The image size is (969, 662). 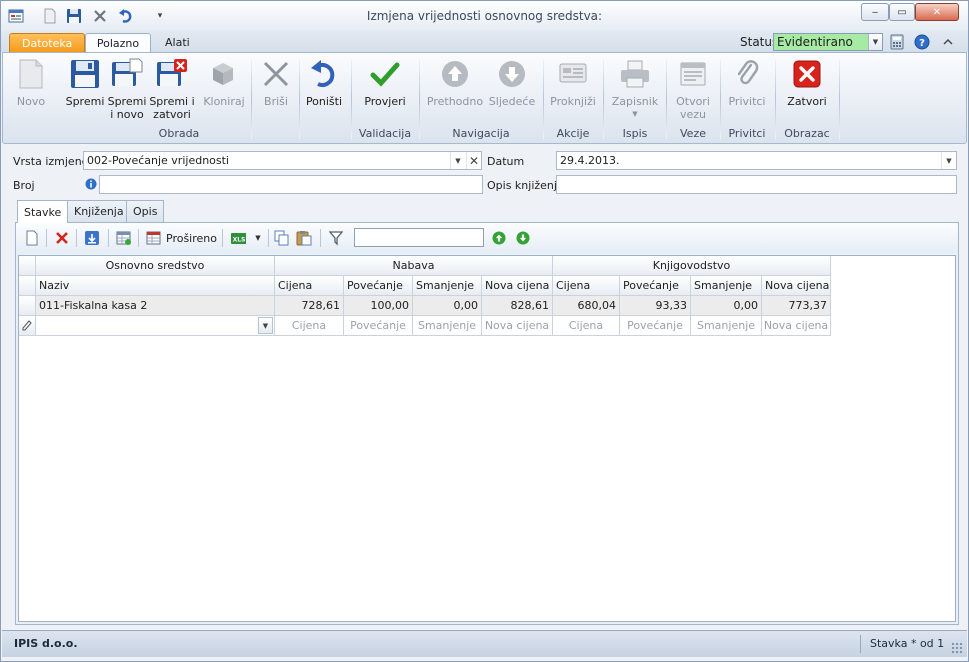 I want to click on column-header-nabava-smanjenje: Smanjenje, so click(x=447, y=286).